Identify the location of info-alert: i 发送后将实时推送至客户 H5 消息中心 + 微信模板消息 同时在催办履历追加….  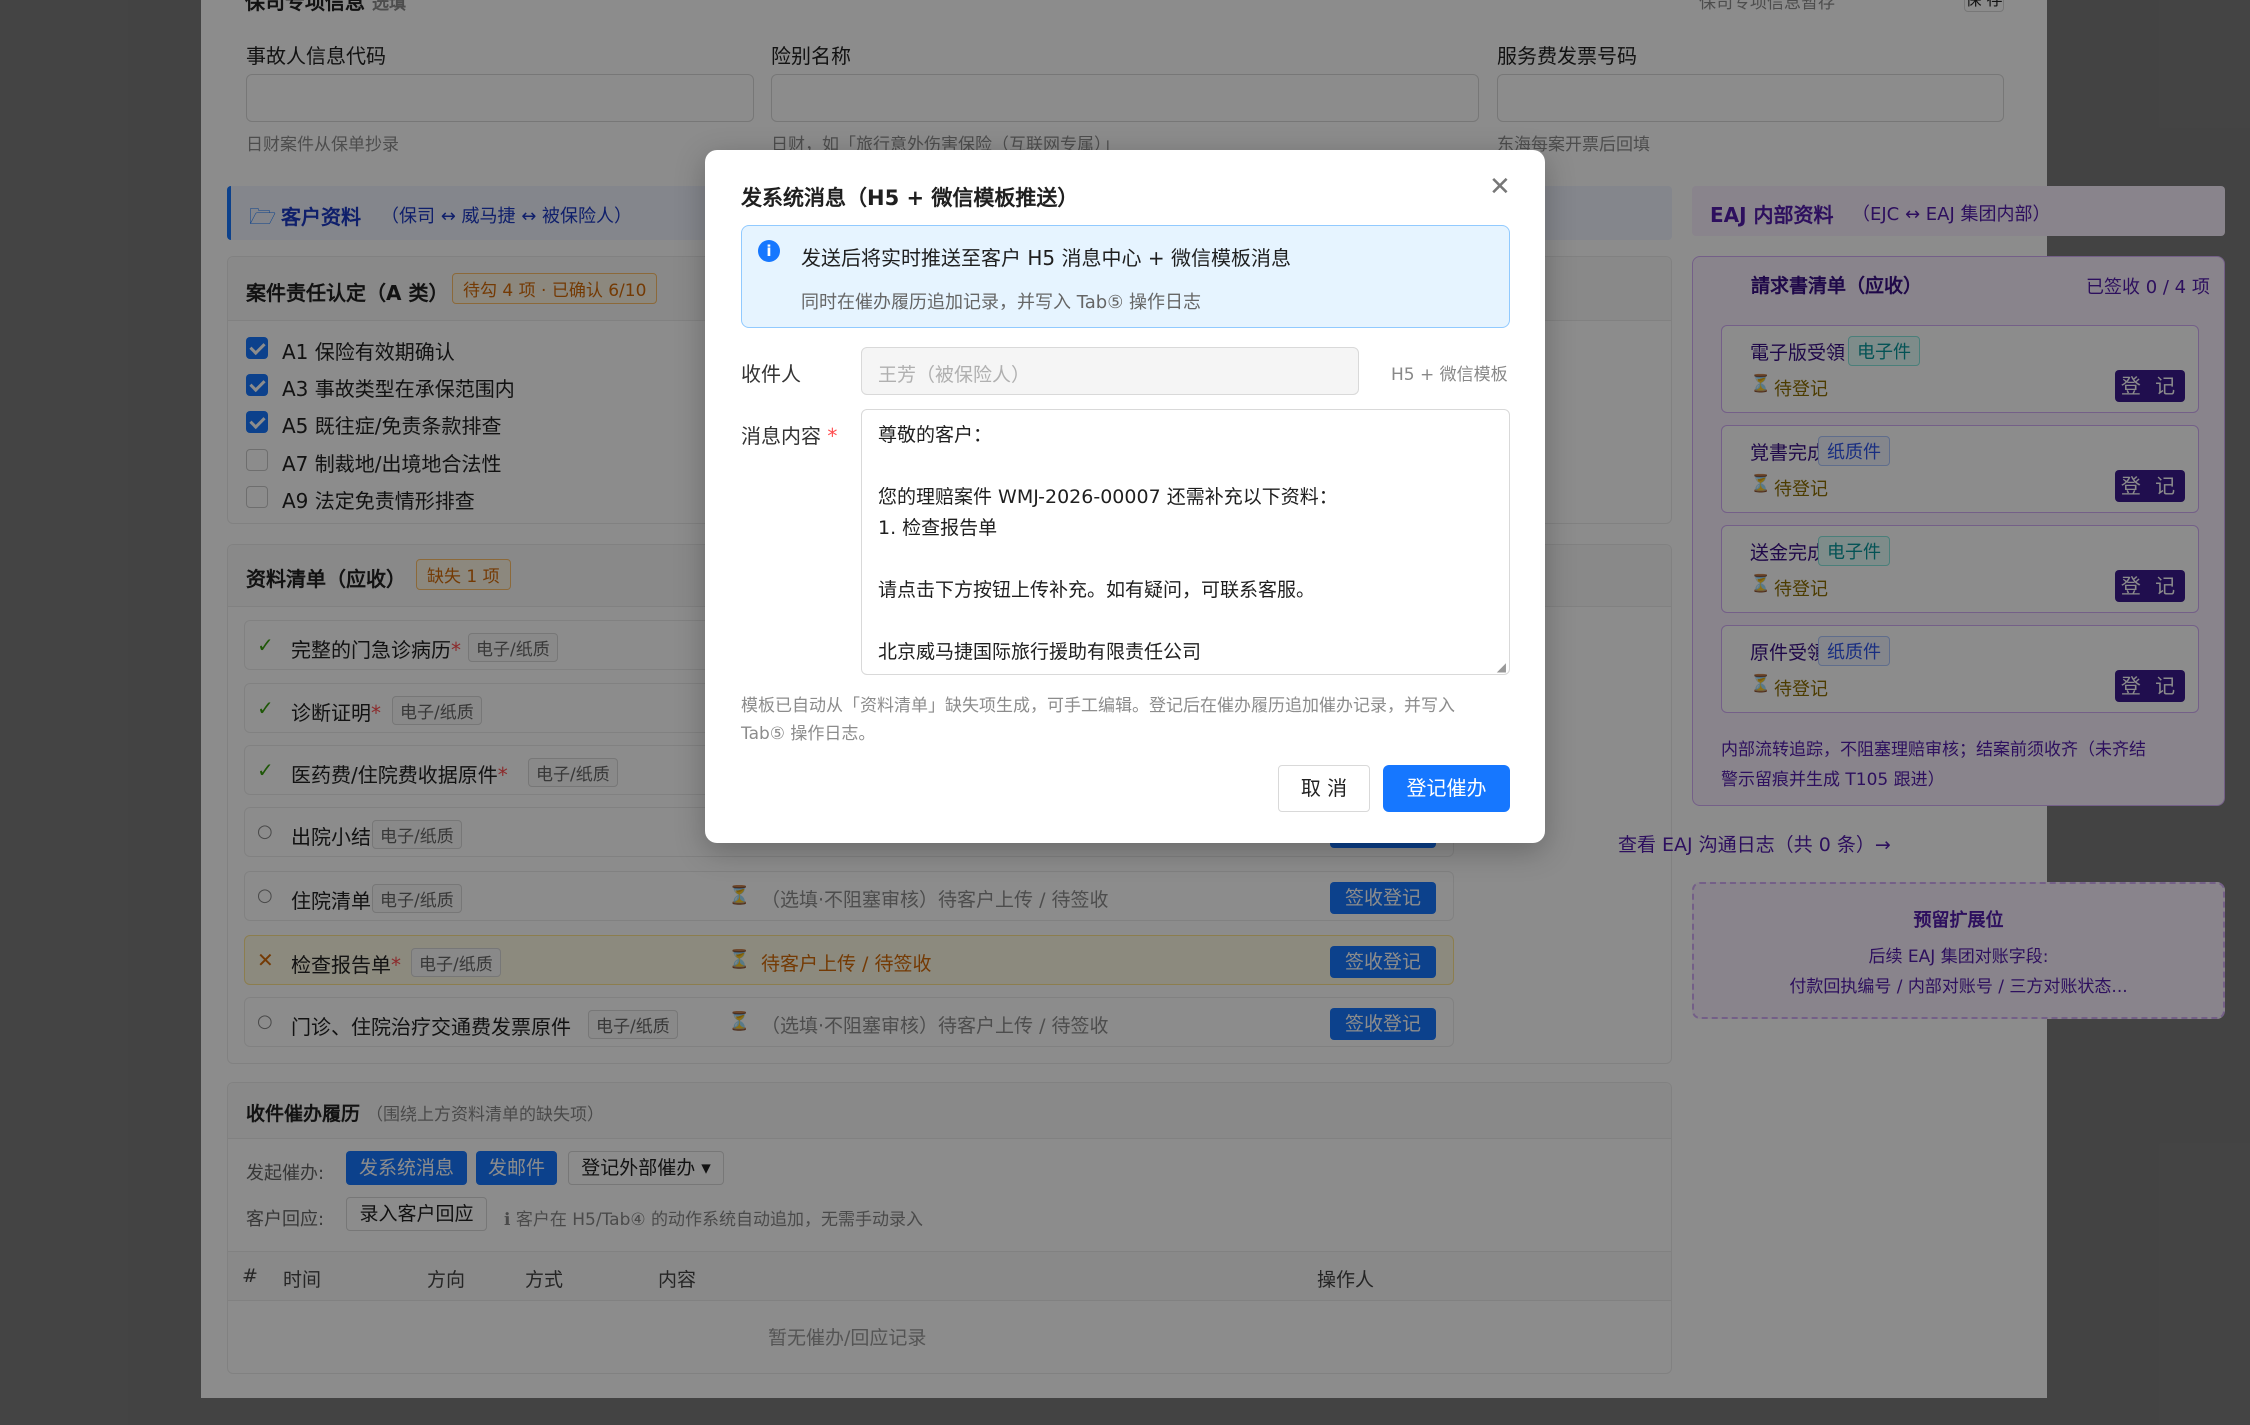
(1125, 276).